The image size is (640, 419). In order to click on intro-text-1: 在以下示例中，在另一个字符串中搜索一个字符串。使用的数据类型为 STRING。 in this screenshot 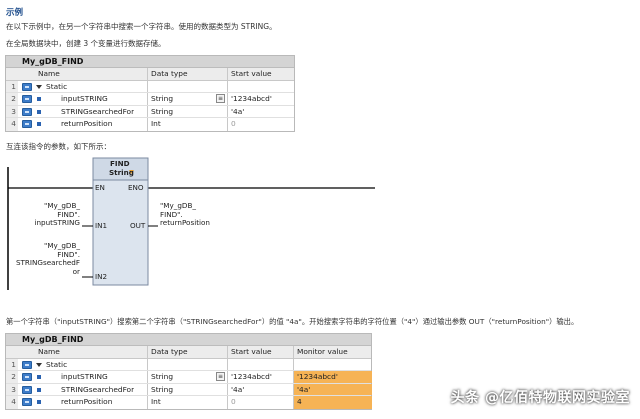, I will do `click(141, 26)`.